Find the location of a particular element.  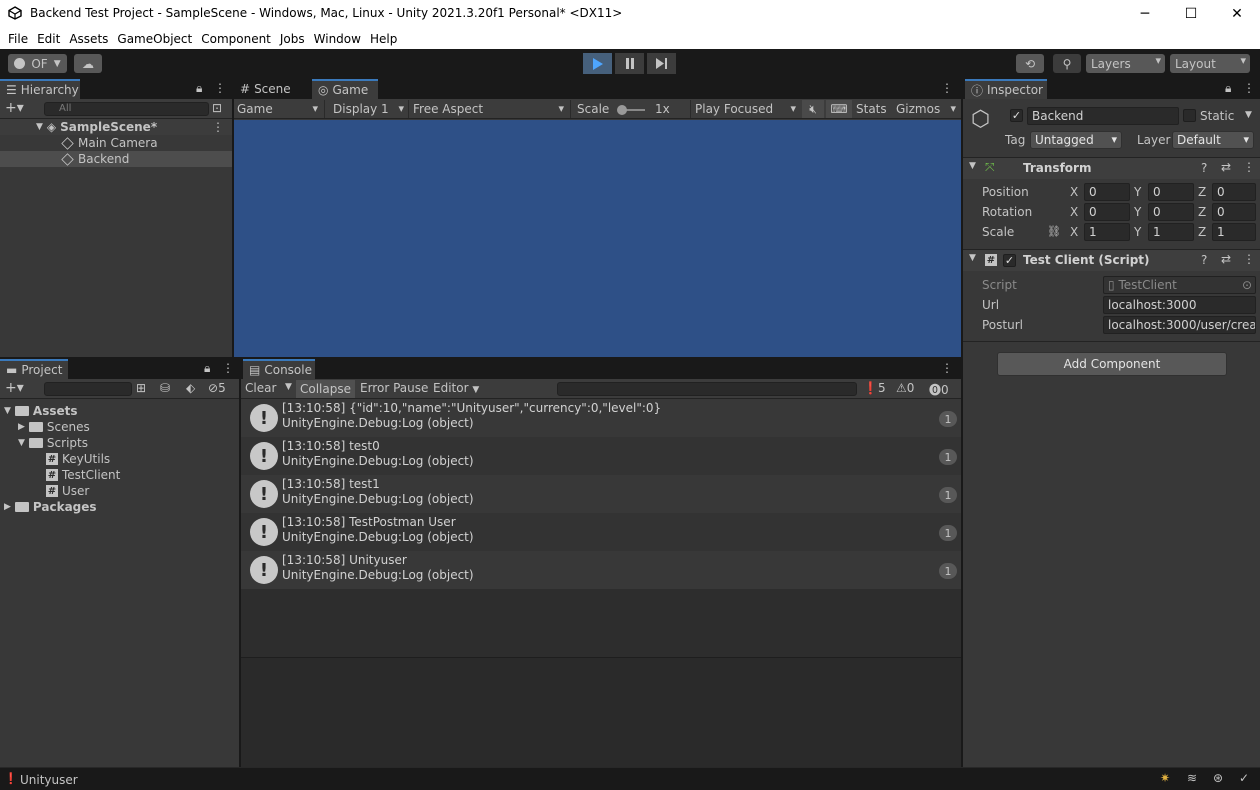

gizmos-dropdown: Gizmos is located at coordinates (927, 109).